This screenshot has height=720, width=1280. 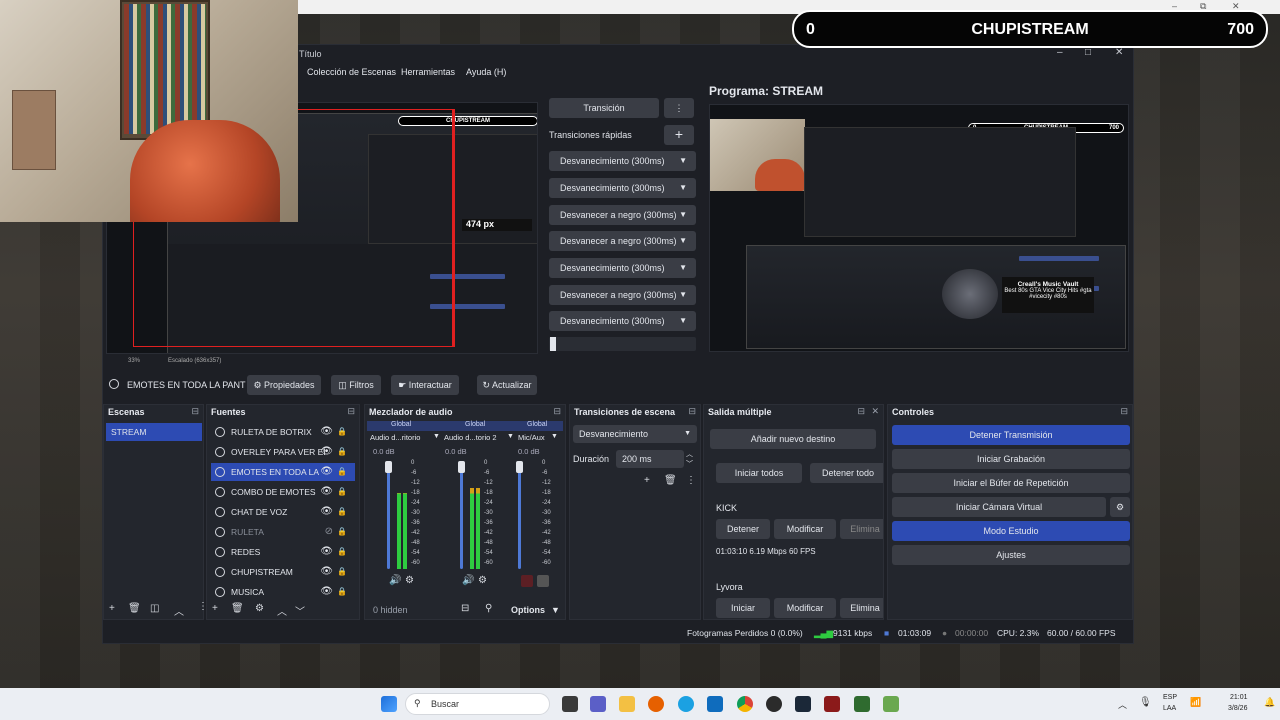 I want to click on microphone-icon: 🎙, so click(x=1145, y=702).